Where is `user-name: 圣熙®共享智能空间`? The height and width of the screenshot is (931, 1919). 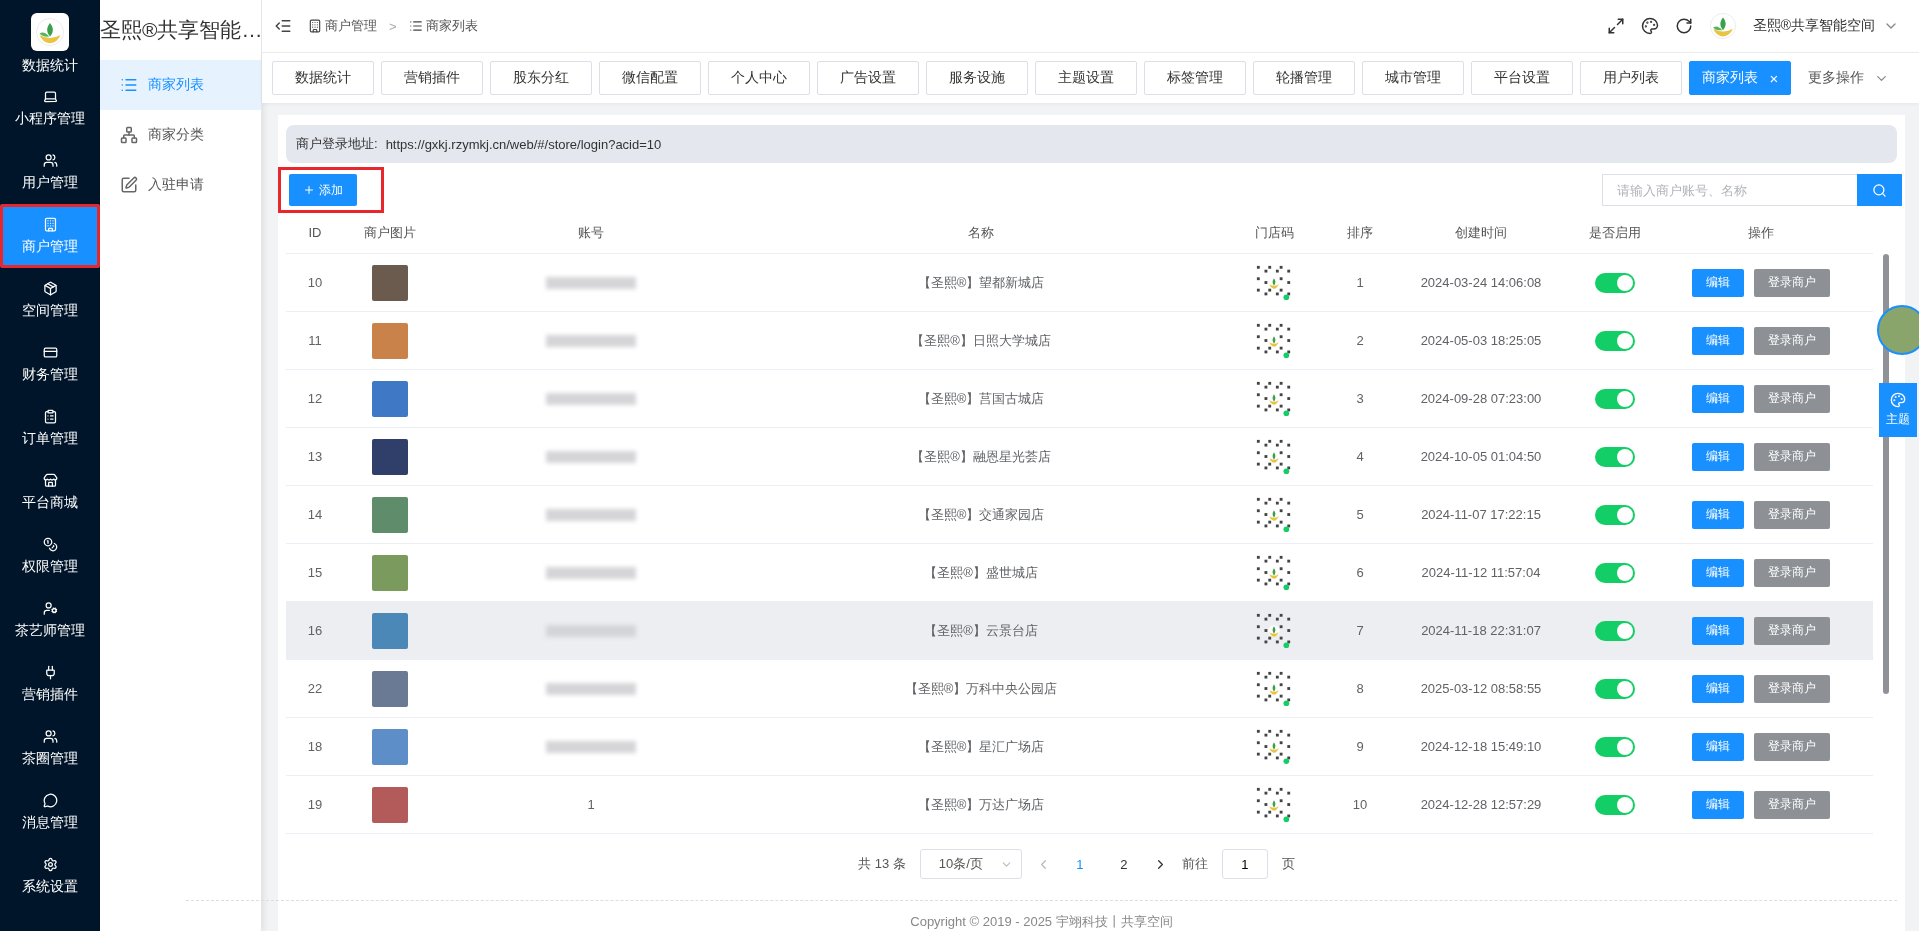
user-name: 圣熙®共享智能空间 is located at coordinates (1813, 26).